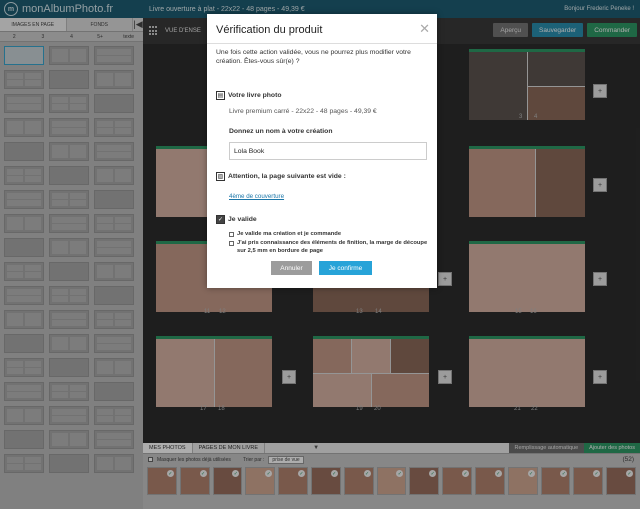 This screenshot has height=509, width=640. I want to click on back-cover-link: 4ème de couverture, so click(256, 196).